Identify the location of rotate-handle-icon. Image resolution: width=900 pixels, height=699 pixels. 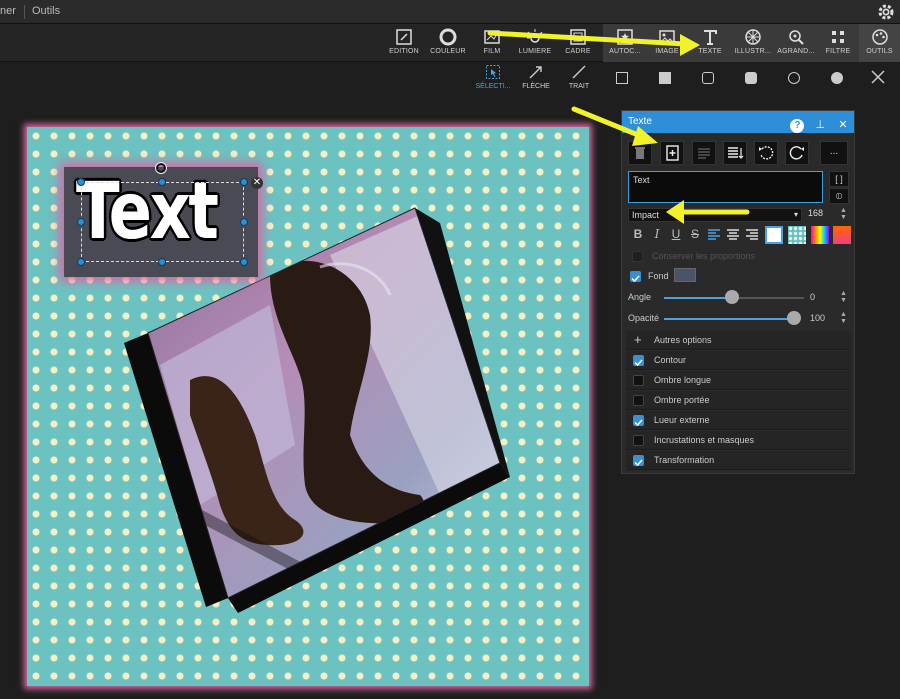
(161, 168).